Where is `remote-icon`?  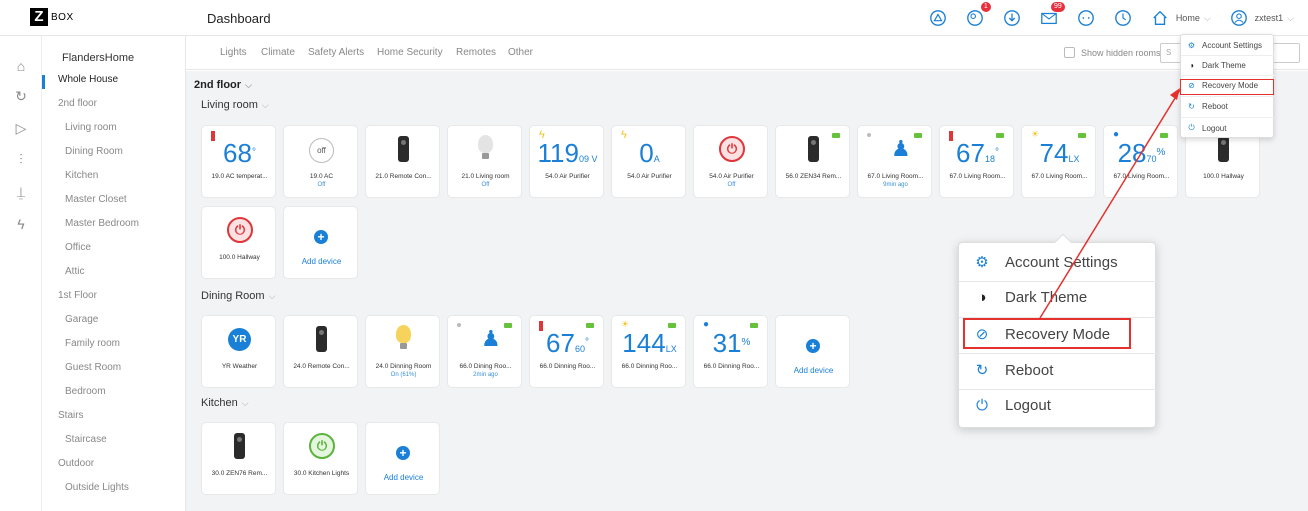 remote-icon is located at coordinates (321, 339).